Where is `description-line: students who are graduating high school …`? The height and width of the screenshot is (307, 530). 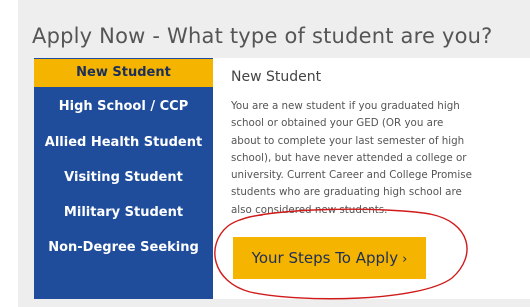
description-line: students who are graduating high school … is located at coordinates (346, 192).